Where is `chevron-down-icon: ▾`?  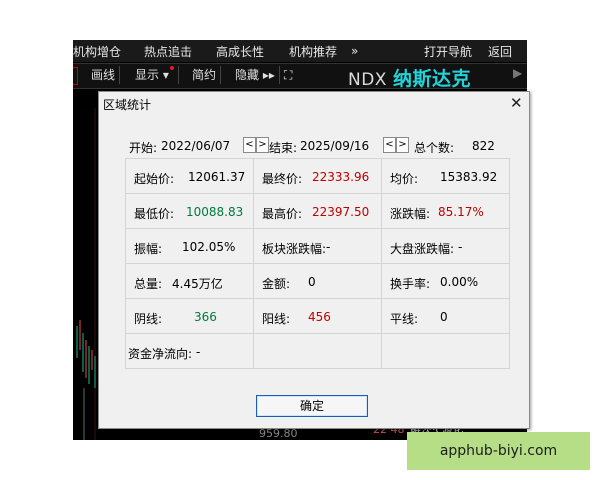 chevron-down-icon: ▾ is located at coordinates (165, 75).